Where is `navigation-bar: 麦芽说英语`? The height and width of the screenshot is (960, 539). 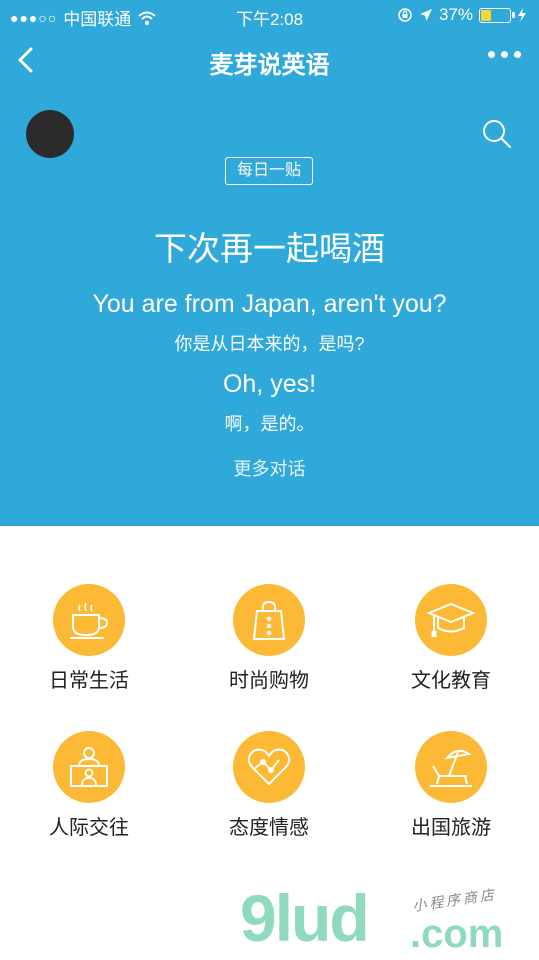 navigation-bar: 麦芽说英语 is located at coordinates (269, 60).